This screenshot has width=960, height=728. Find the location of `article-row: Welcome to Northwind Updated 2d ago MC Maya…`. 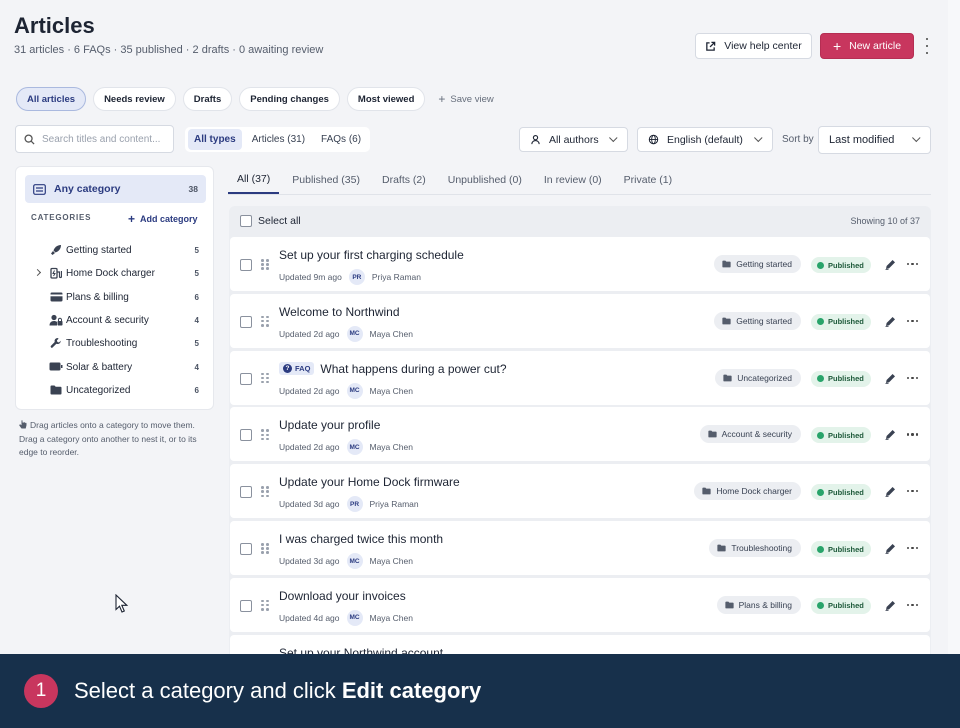

article-row: Welcome to Northwind Updated 2d ago MC Maya… is located at coordinates (580, 320).